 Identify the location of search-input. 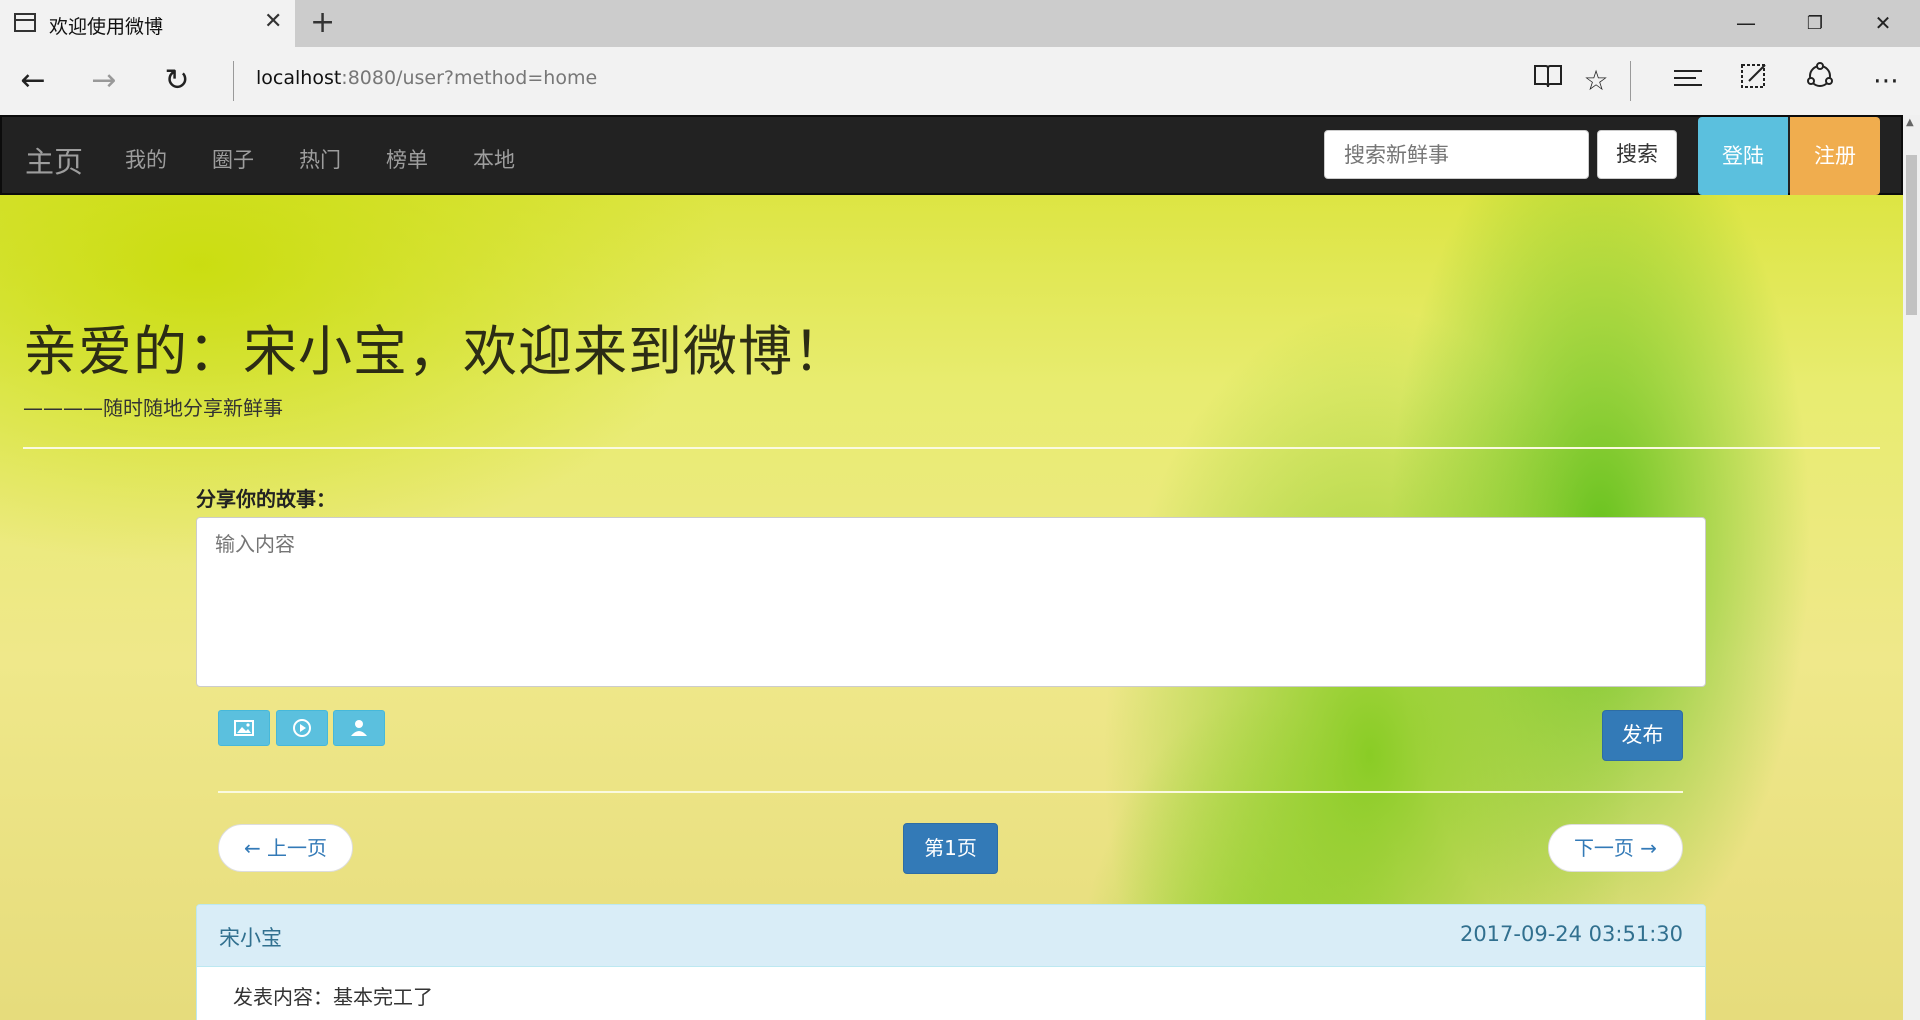
(1456, 154).